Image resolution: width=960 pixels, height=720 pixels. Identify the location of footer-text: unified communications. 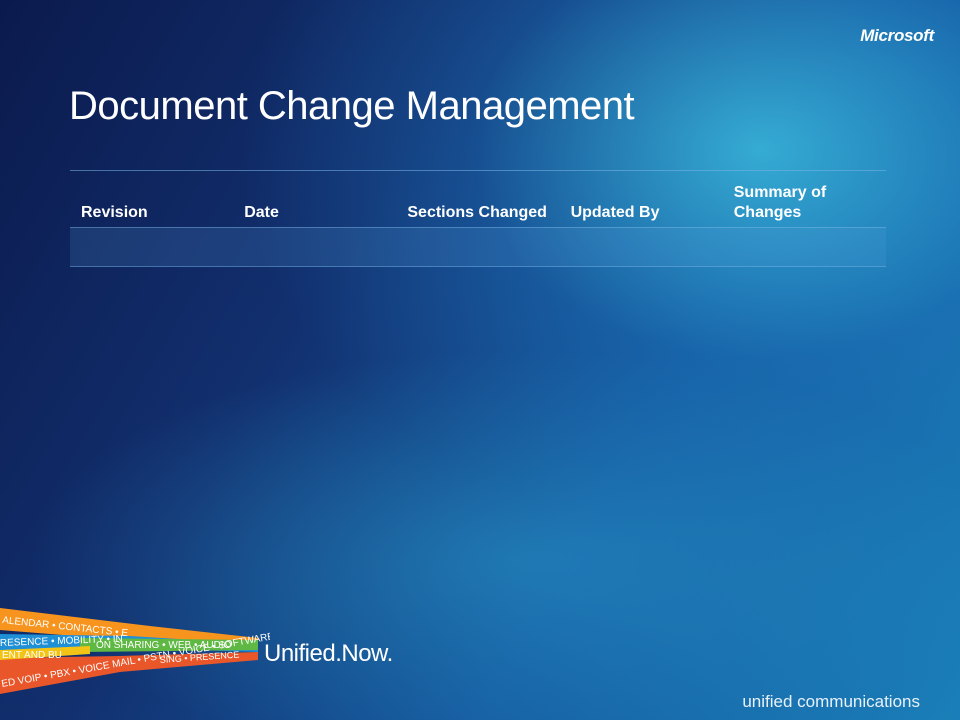
(831, 701).